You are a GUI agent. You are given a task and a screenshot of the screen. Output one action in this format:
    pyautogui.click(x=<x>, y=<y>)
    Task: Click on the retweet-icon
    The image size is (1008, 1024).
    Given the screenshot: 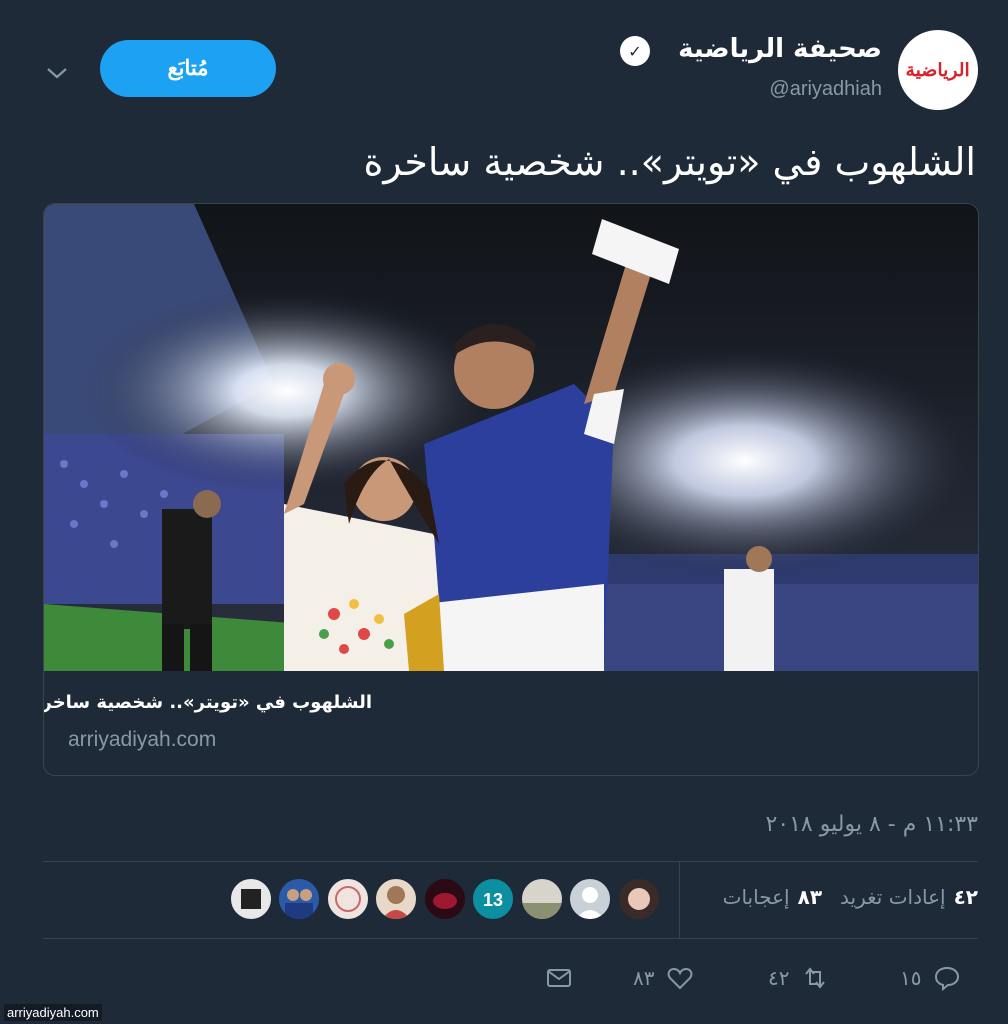 What is the action you would take?
    pyautogui.click(x=815, y=978)
    